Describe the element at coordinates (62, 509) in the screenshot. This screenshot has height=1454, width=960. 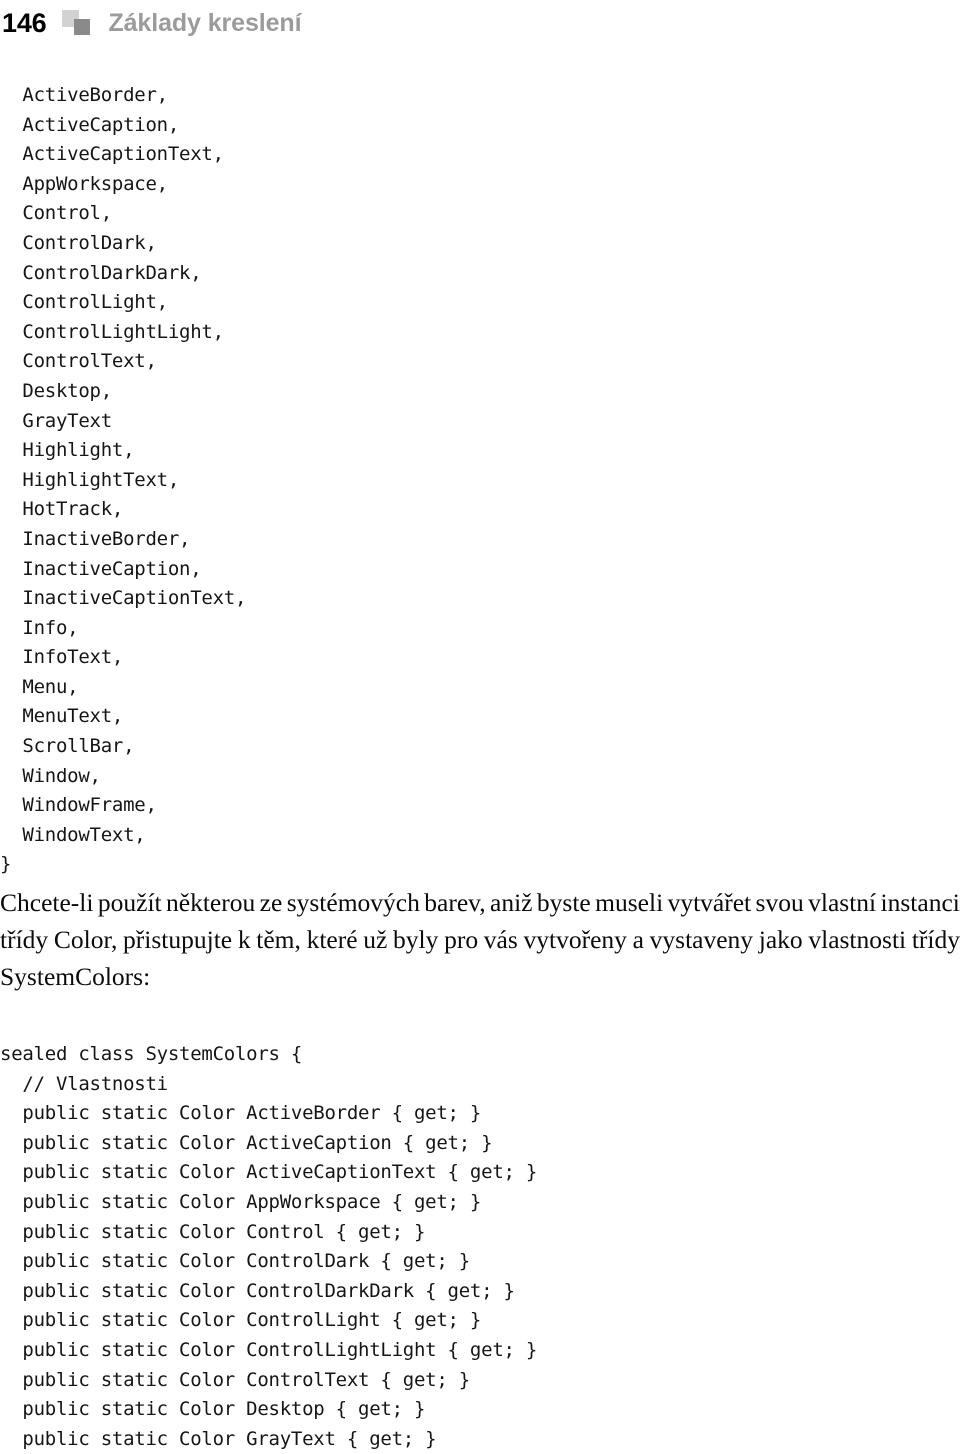
I see `code-line: HotTrack,` at that location.